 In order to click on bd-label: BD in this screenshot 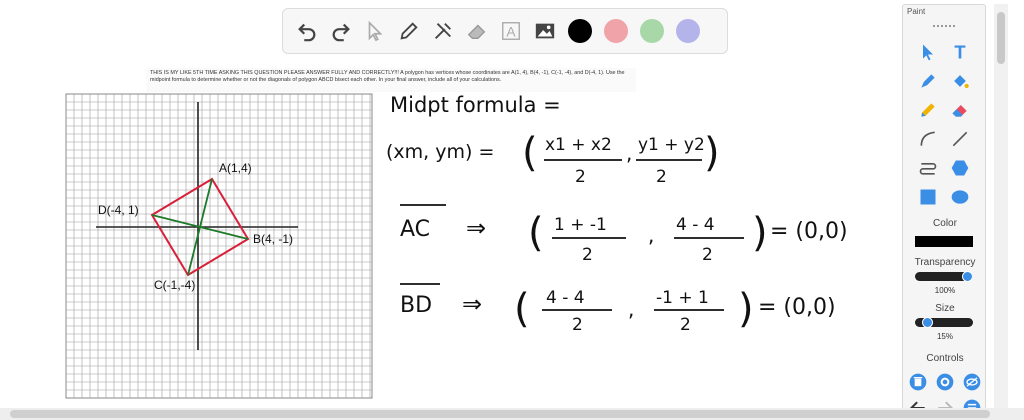, I will do `click(416, 305)`.